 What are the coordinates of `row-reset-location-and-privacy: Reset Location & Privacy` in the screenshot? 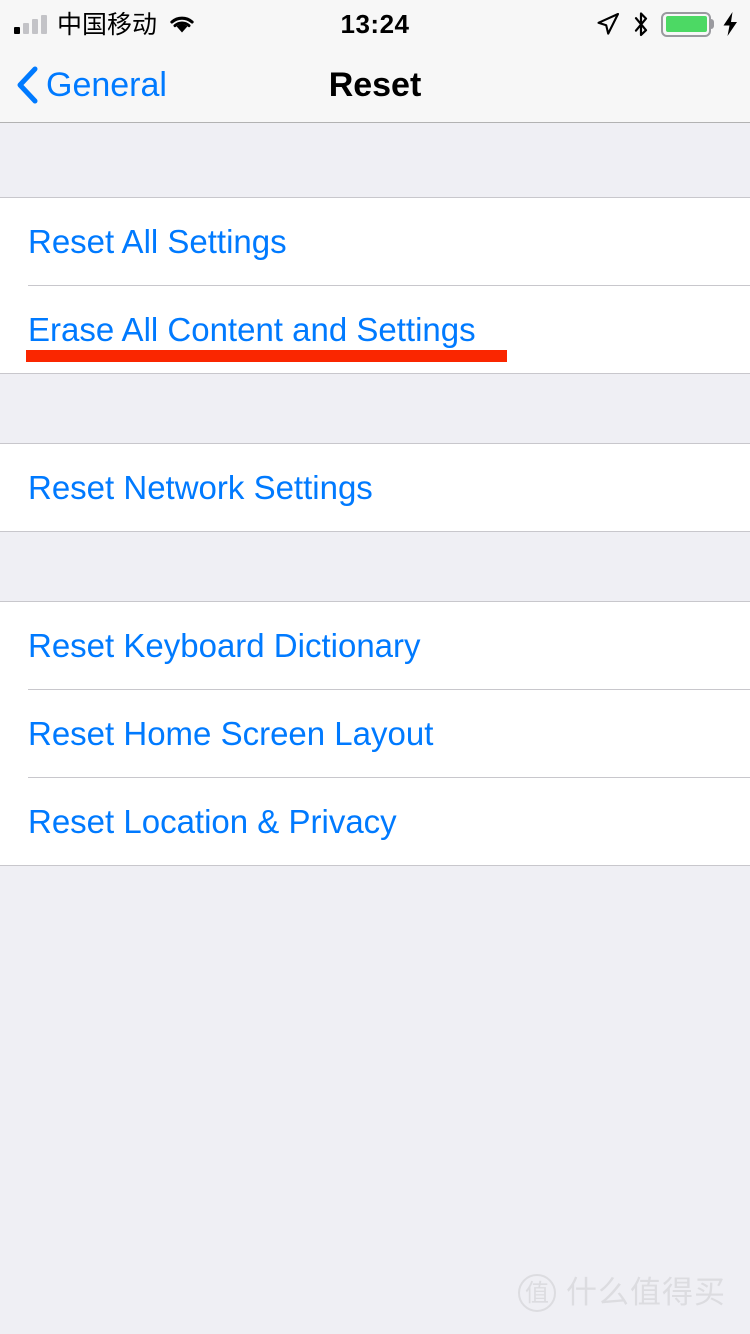 It's located at (375, 821).